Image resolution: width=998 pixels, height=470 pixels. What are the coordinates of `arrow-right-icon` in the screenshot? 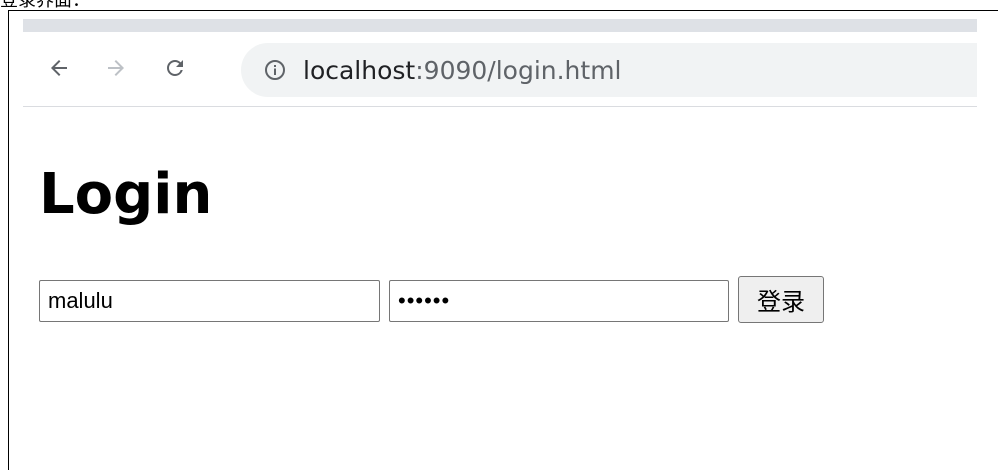 It's located at (116, 68).